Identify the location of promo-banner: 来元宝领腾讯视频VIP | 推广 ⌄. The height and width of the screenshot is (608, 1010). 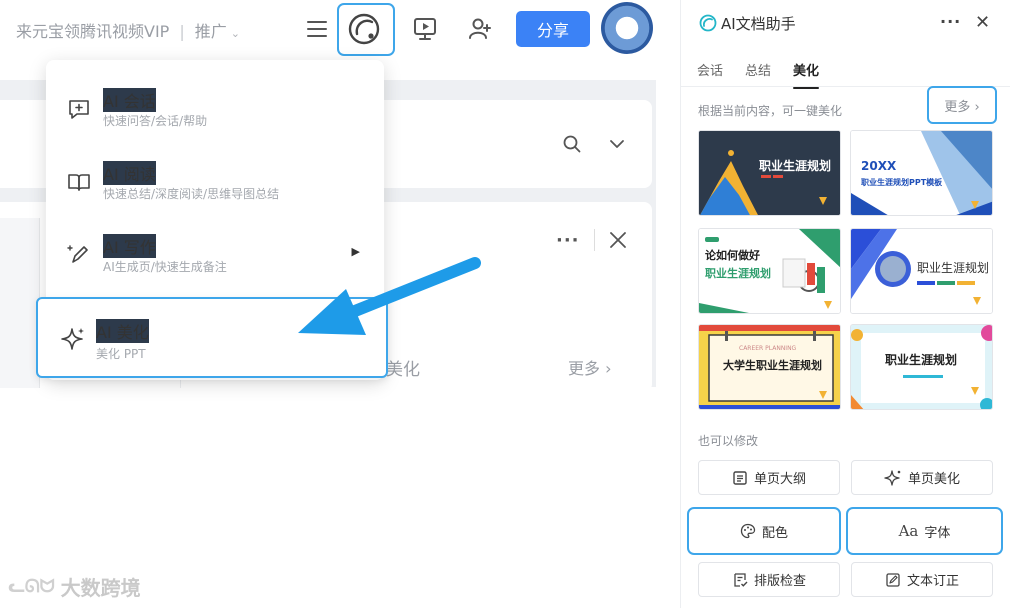
(128, 30).